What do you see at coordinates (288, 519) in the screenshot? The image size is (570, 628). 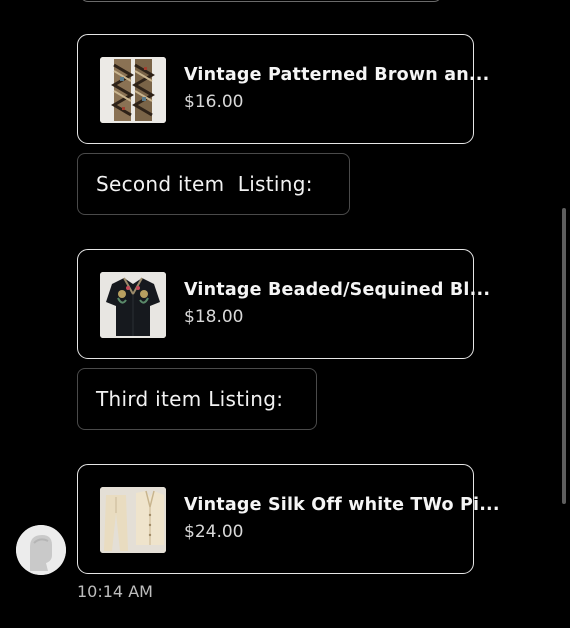 I see `listing-card: Vintage Silk Off white TWo Pi... $24.00` at bounding box center [288, 519].